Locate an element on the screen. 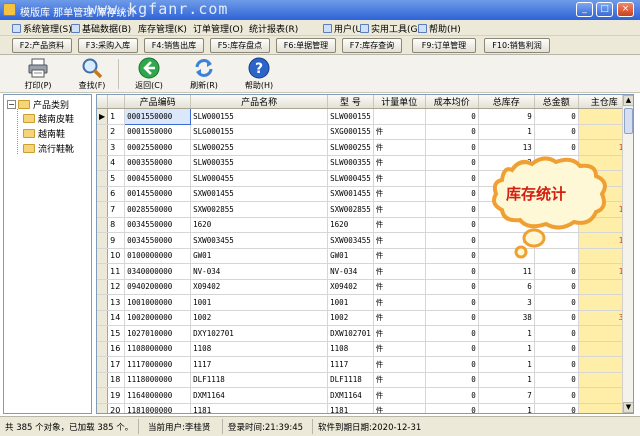  cell-model: 1117 is located at coordinates (350, 364).